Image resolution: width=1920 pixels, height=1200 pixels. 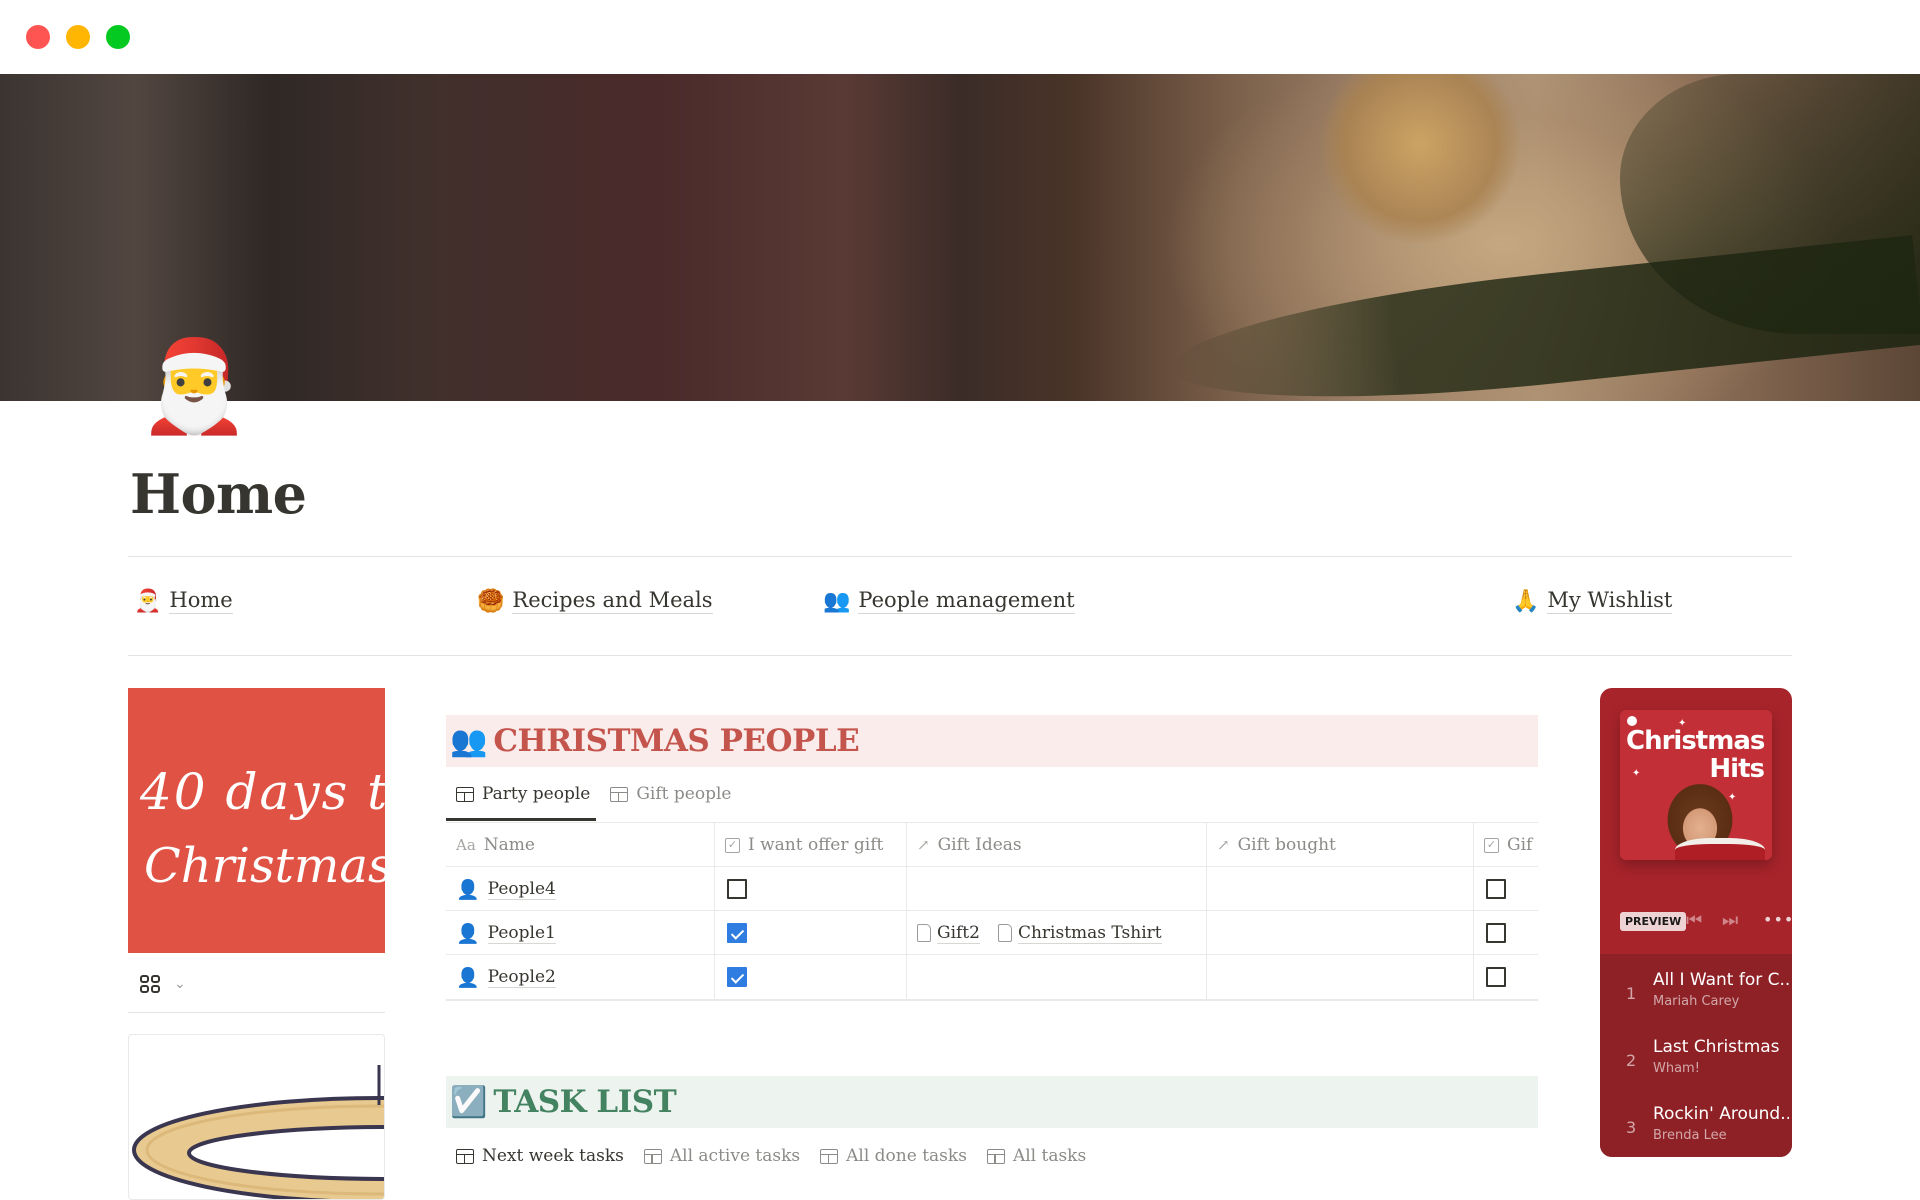 I want to click on relation-arrow-icon: ↗, so click(x=1223, y=845).